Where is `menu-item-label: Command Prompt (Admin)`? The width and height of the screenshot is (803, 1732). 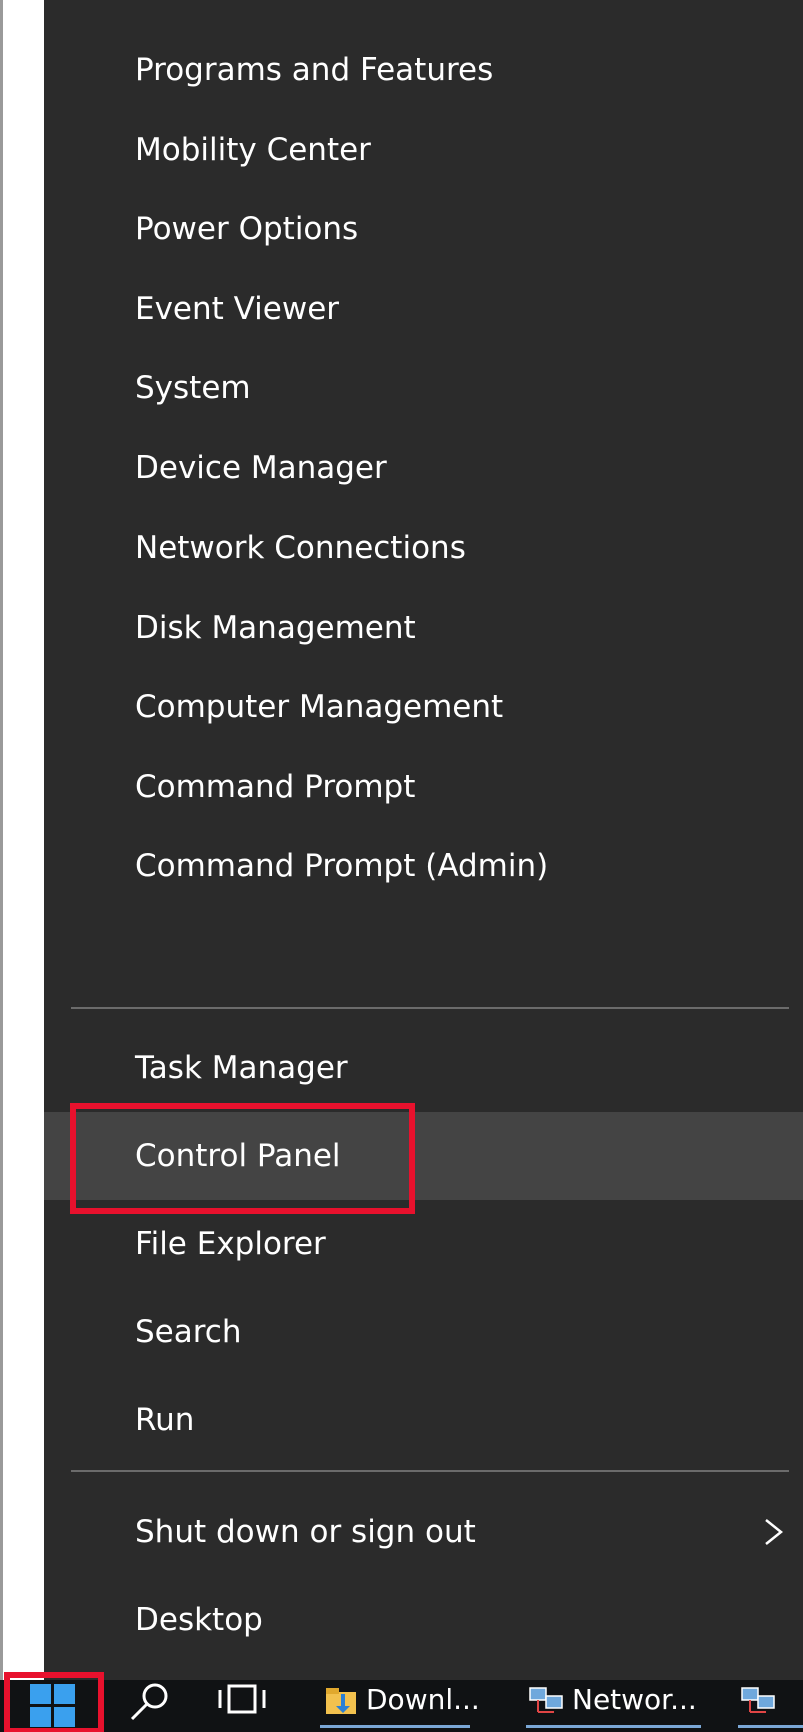
menu-item-label: Command Prompt (Admin) is located at coordinates (342, 866).